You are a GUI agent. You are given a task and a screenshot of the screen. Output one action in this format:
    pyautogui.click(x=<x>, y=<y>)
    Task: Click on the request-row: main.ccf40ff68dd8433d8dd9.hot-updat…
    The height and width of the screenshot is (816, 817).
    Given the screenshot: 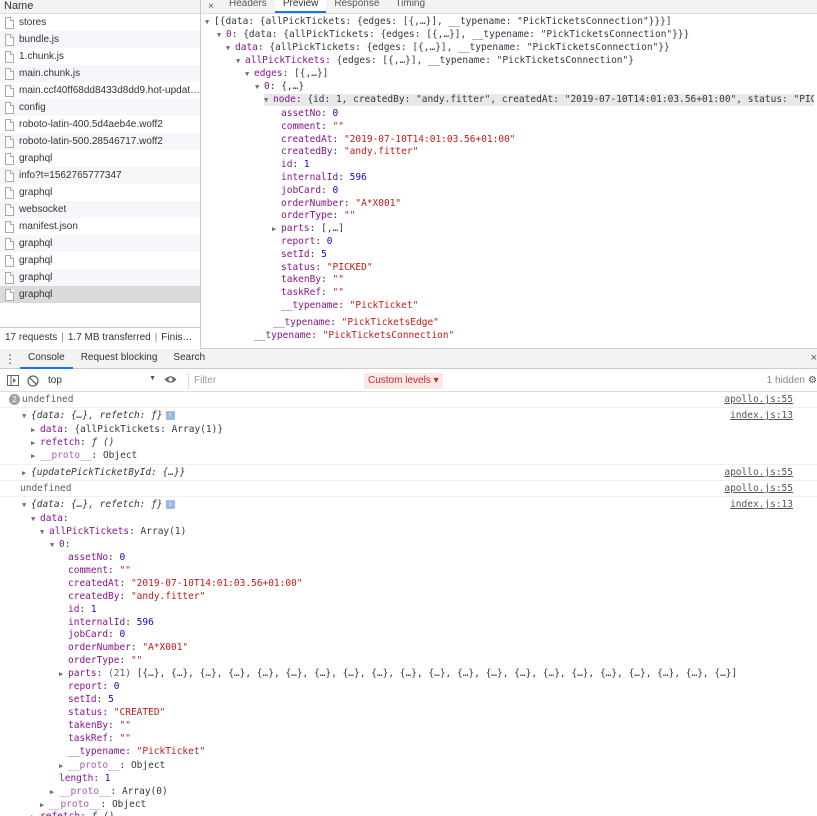 What is the action you would take?
    pyautogui.click(x=100, y=90)
    